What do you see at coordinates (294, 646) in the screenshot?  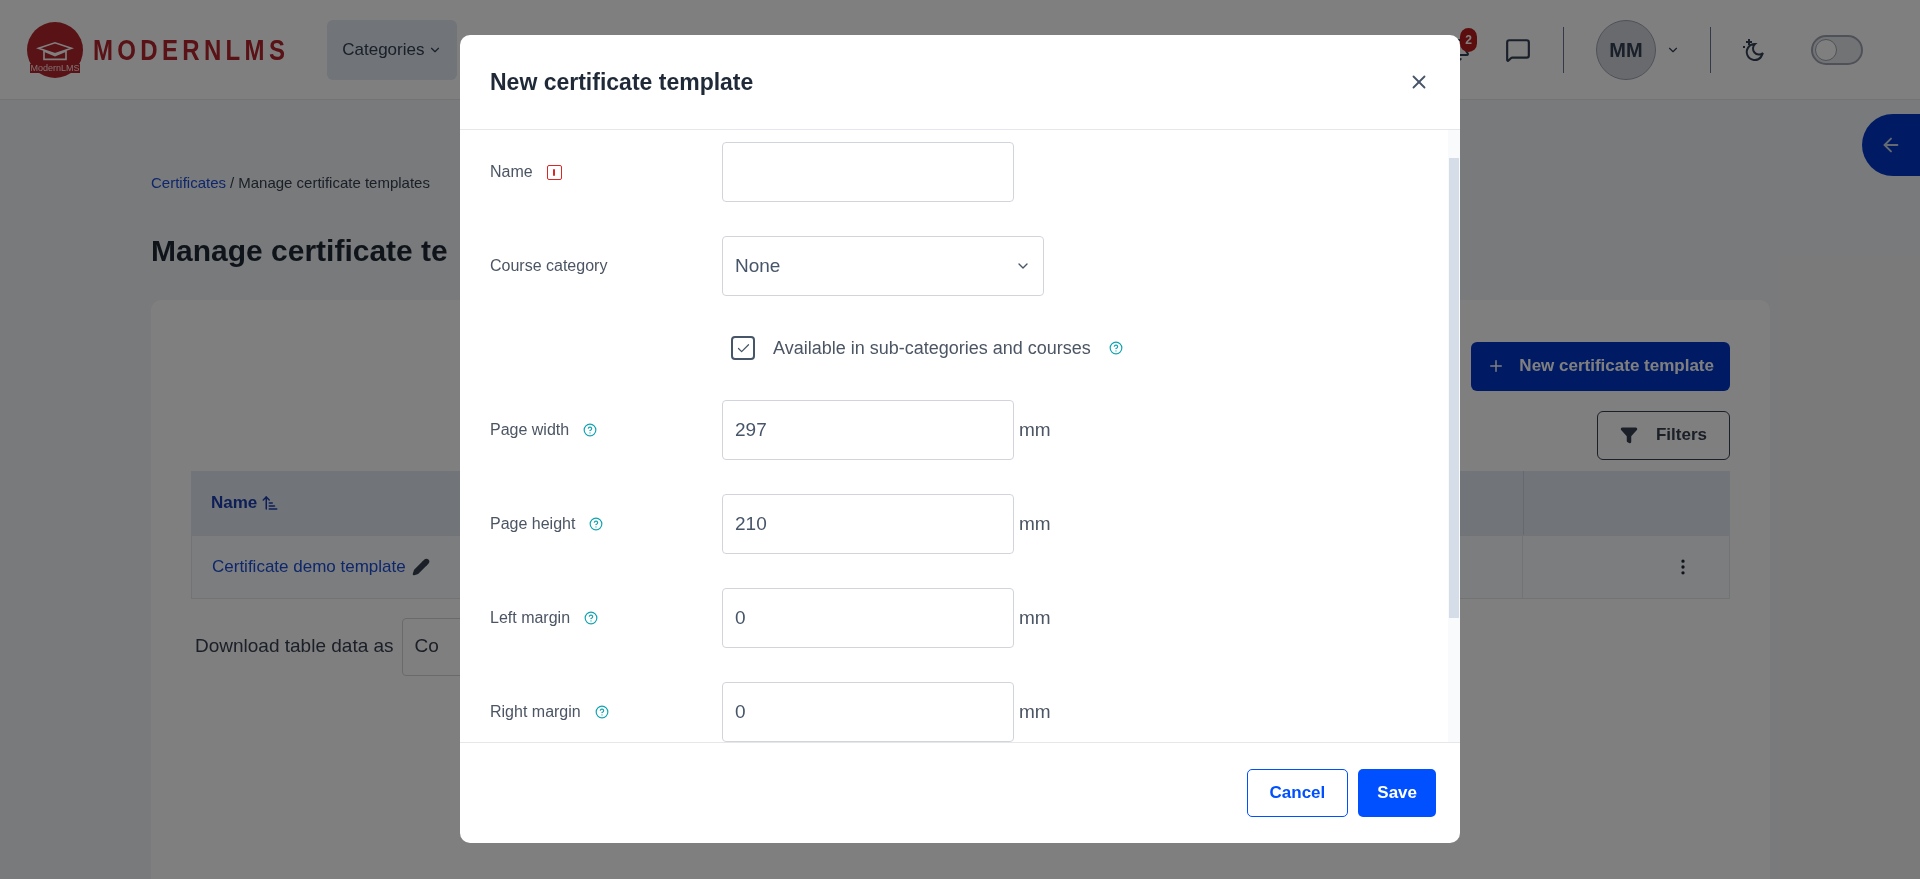 I see `download-label: Download table data as` at bounding box center [294, 646].